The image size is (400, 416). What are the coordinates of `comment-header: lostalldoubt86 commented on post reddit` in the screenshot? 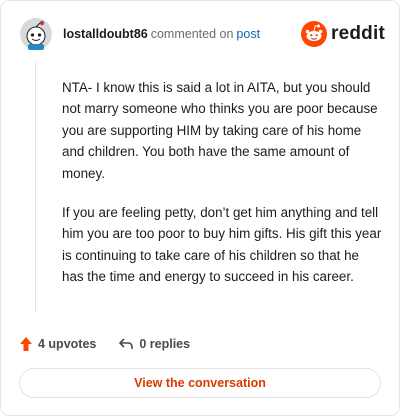 It's located at (204, 35).